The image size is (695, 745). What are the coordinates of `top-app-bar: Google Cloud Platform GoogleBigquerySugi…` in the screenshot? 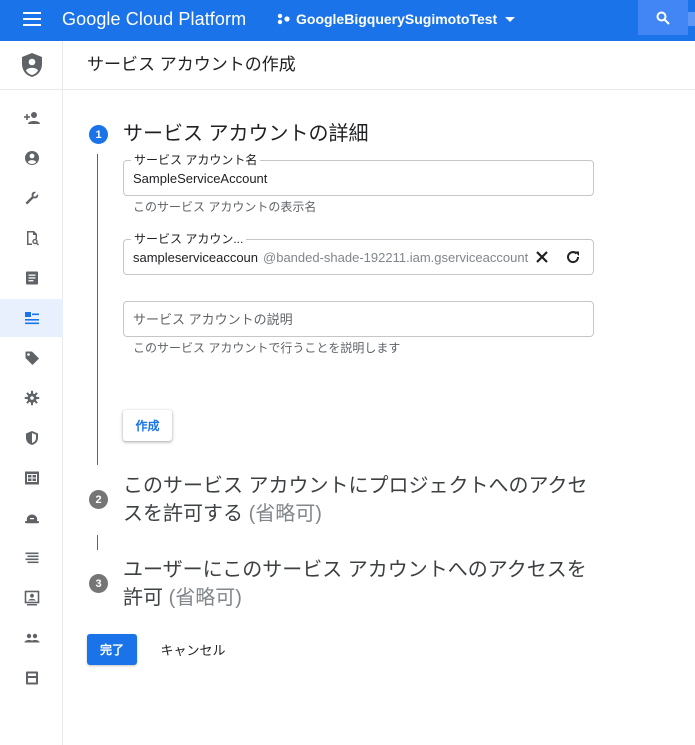 It's located at (347, 20).